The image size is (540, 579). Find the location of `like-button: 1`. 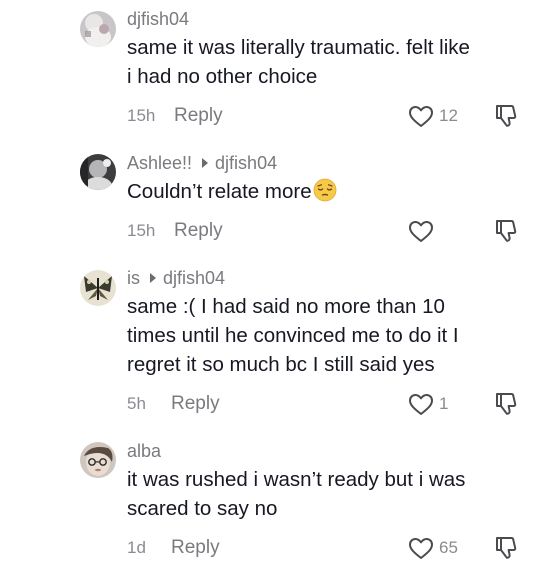

like-button: 1 is located at coordinates (428, 404).